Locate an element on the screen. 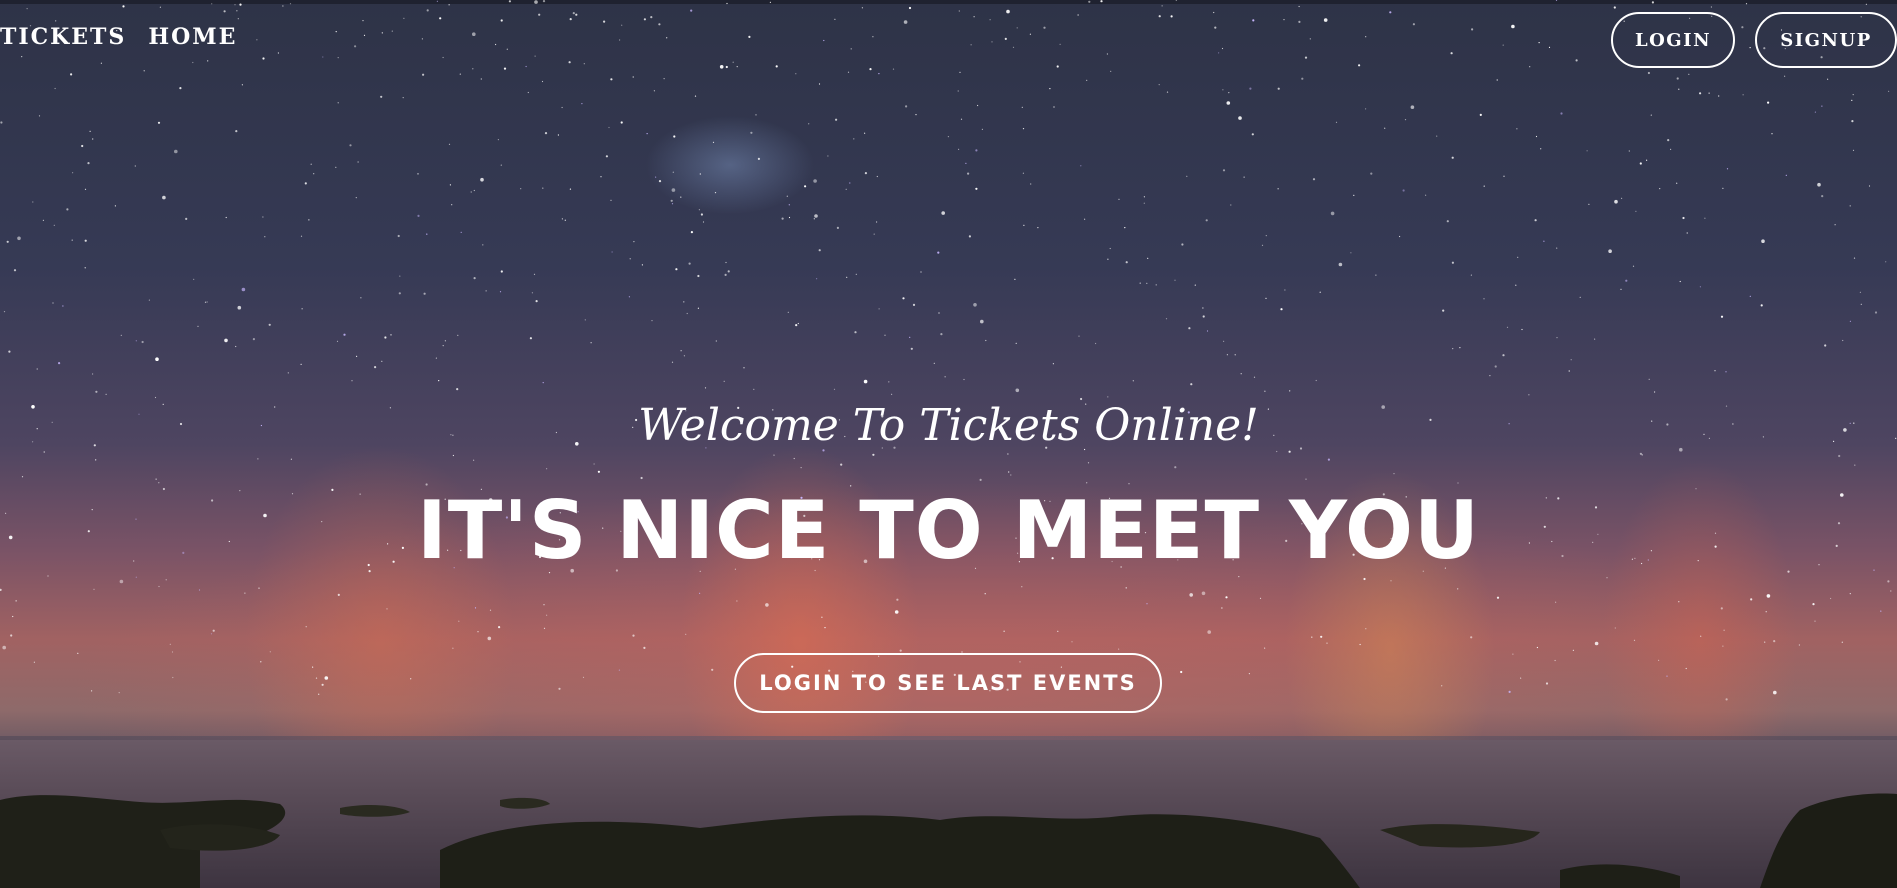  brand-link: TICKETS is located at coordinates (63, 37).